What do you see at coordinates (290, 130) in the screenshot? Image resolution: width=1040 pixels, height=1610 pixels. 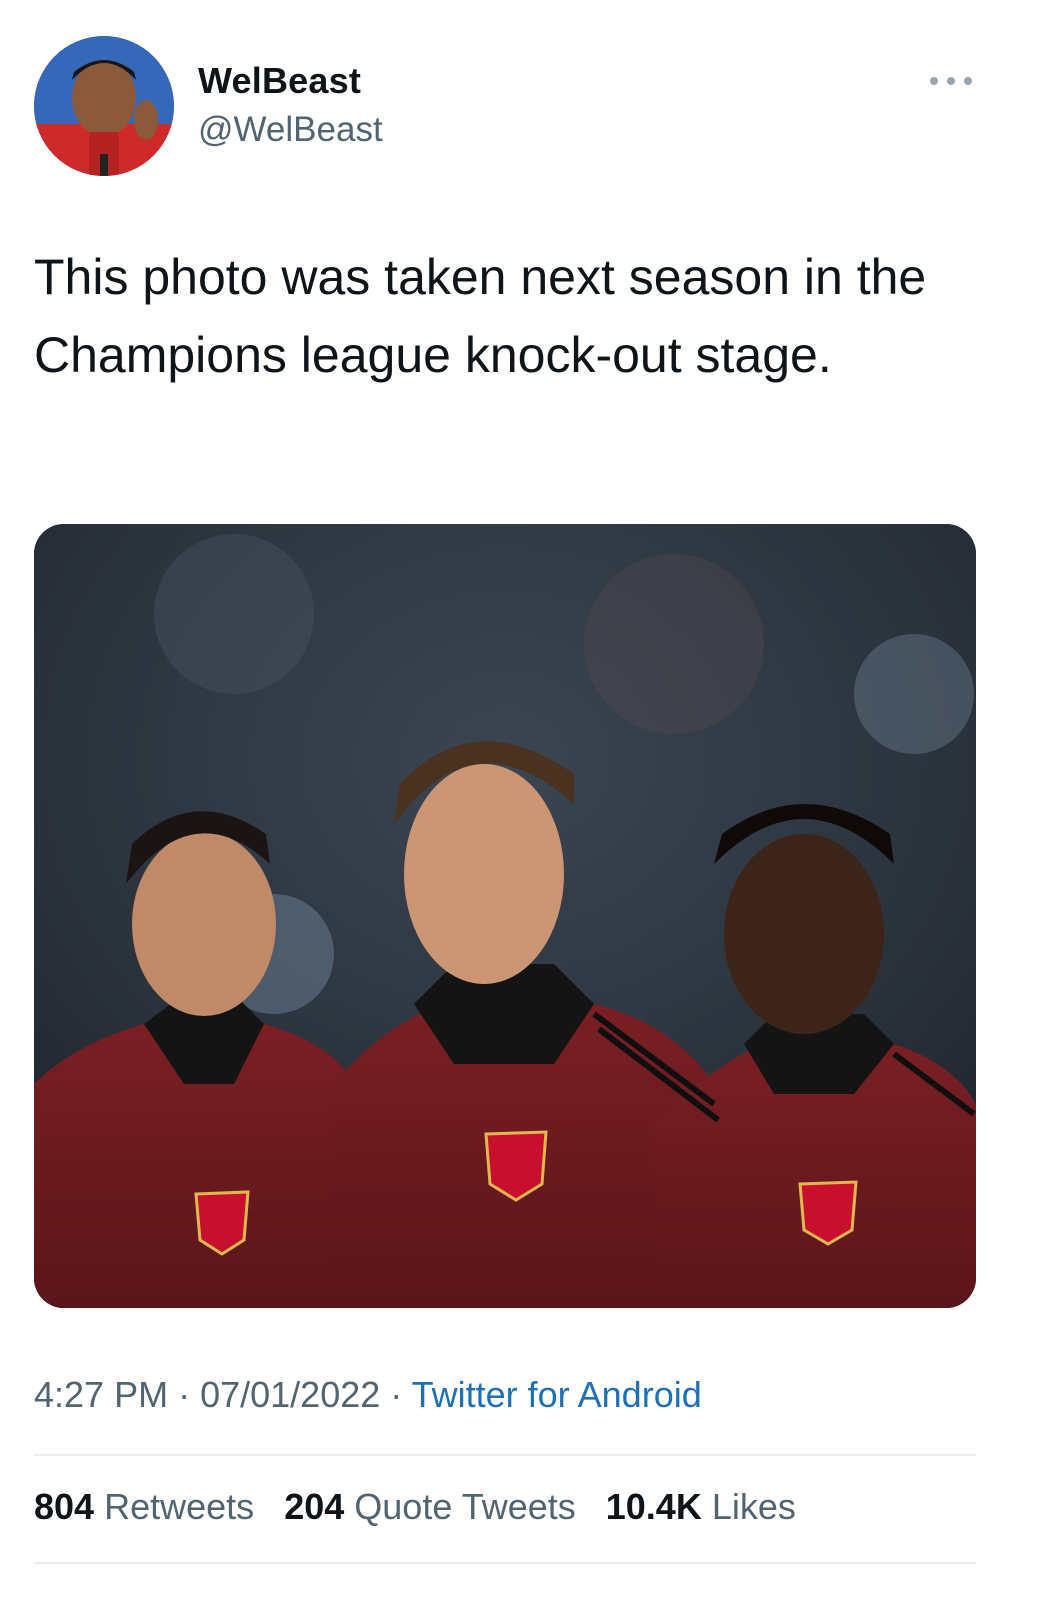 I see `user-handle: @WelBeast` at bounding box center [290, 130].